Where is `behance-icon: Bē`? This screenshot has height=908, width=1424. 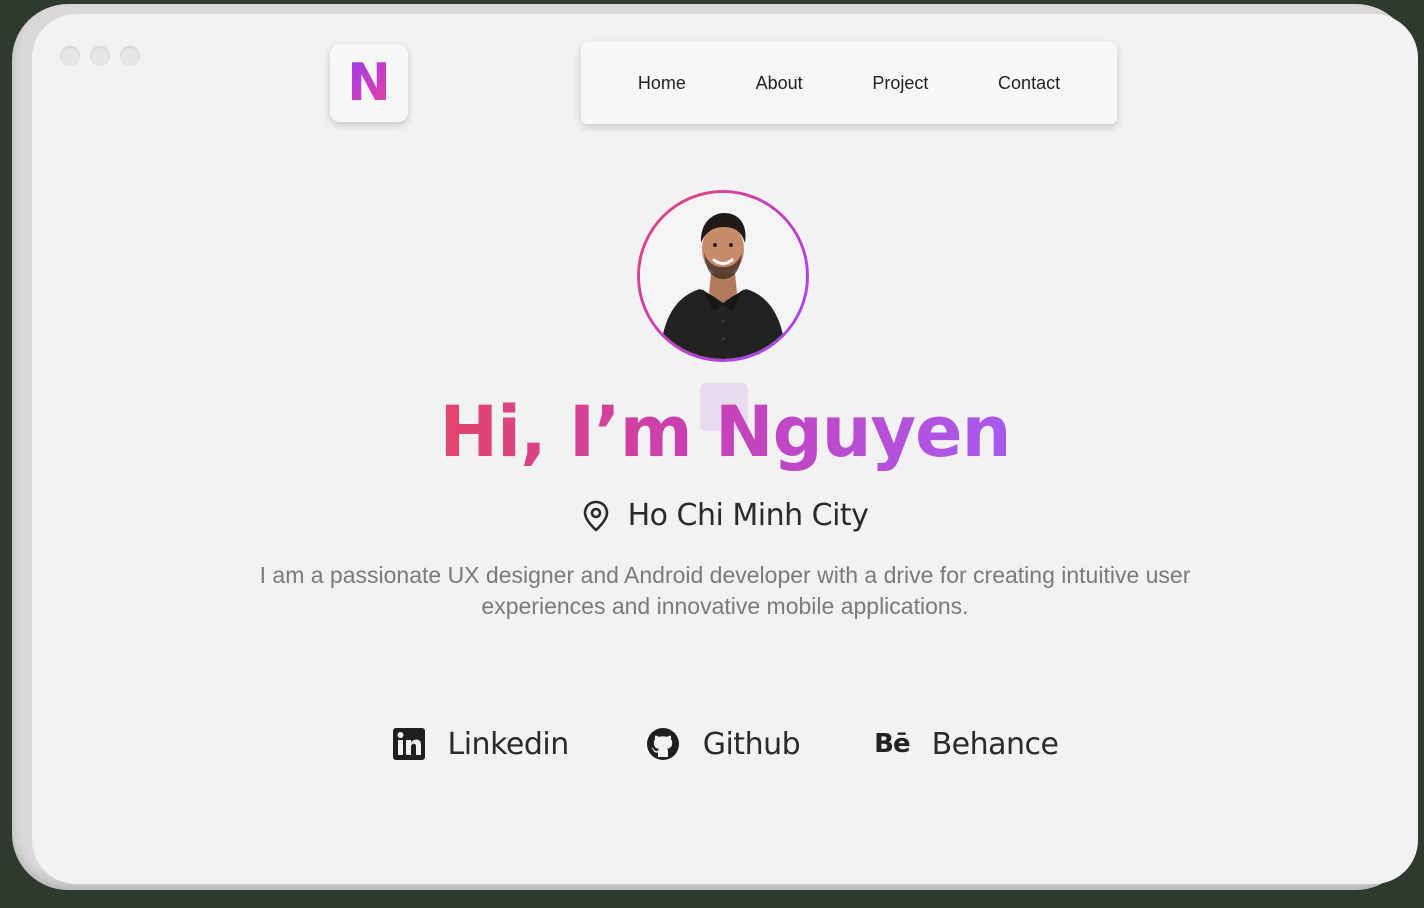
behance-icon: Bē is located at coordinates (892, 744).